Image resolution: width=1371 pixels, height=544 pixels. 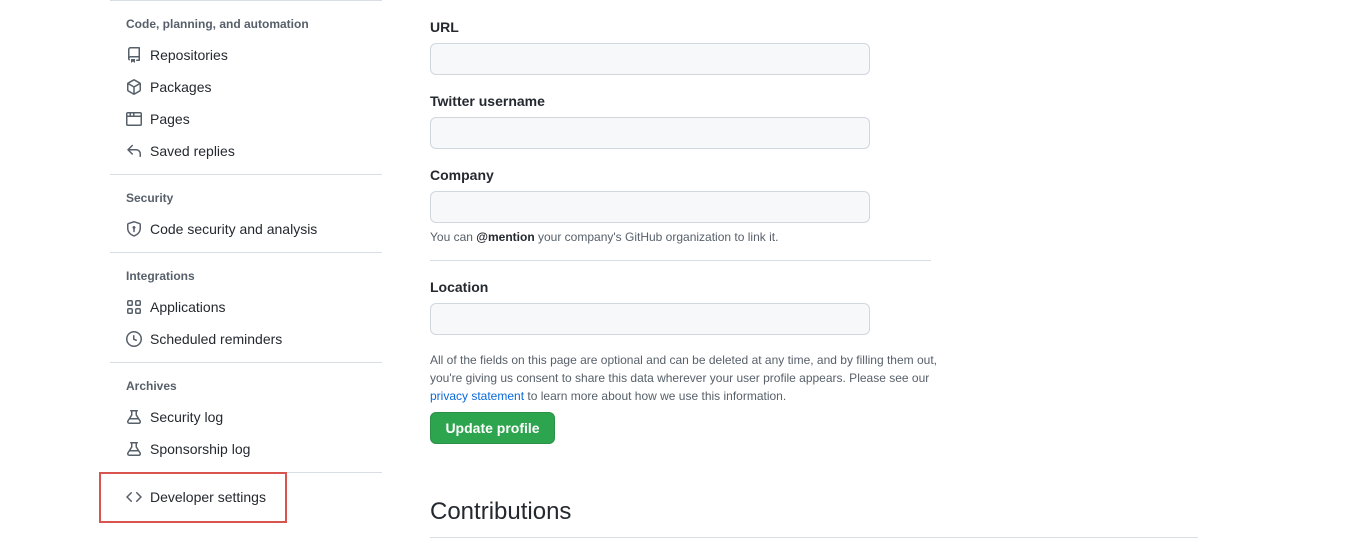 What do you see at coordinates (492, 428) in the screenshot?
I see `update-profile-button: Update profile` at bounding box center [492, 428].